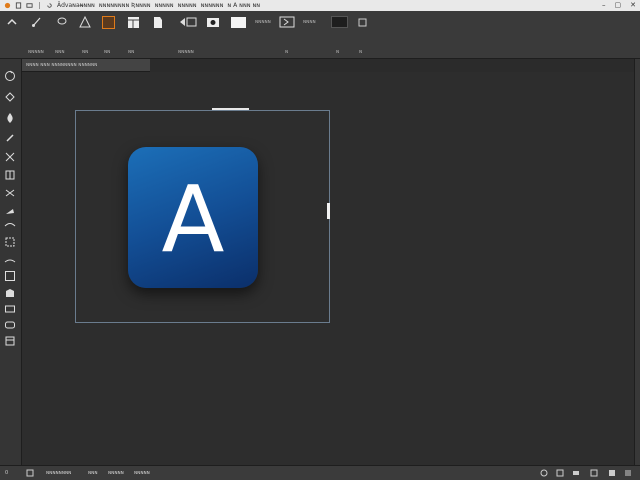 The image size is (640, 480). What do you see at coordinates (187, 5) in the screenshot?
I see `menu-item-image: ɴɴɴɴɴ` at bounding box center [187, 5].